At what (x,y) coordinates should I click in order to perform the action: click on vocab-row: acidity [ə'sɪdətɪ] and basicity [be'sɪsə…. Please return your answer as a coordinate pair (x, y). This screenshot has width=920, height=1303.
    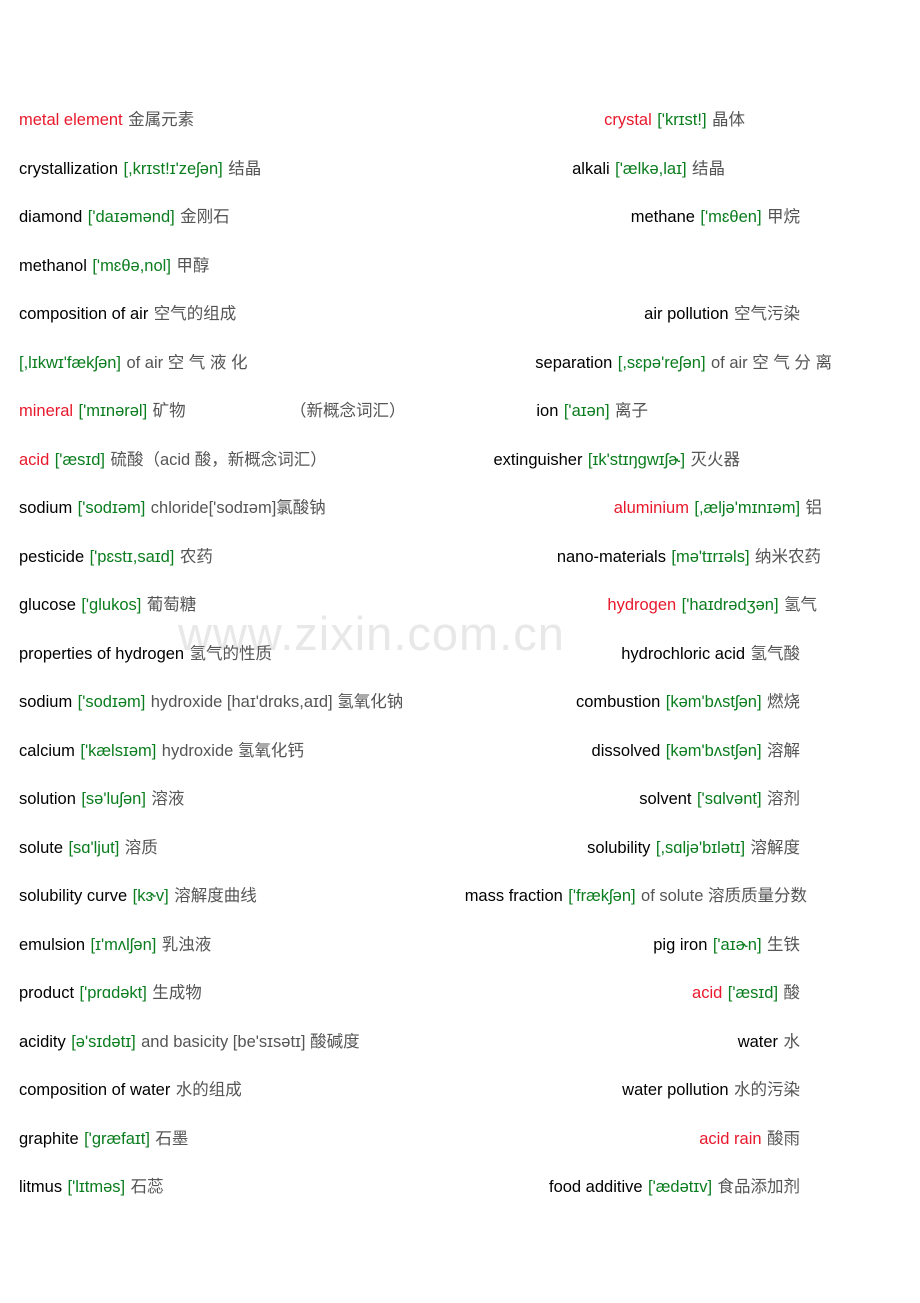
    Looking at the image, I should click on (460, 1042).